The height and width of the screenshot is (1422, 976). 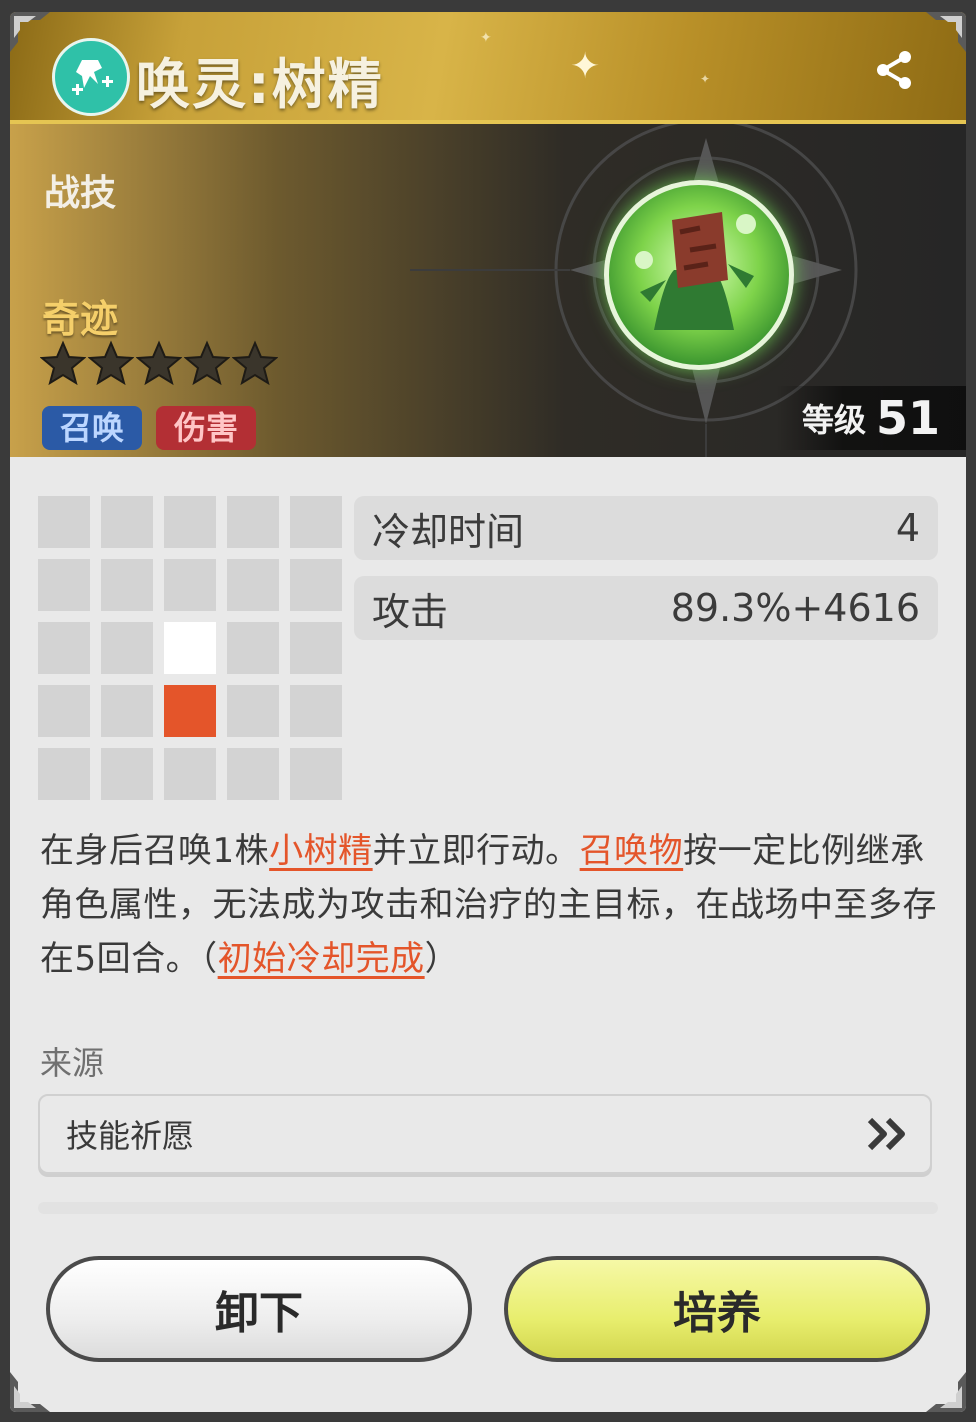 What do you see at coordinates (206, 428) in the screenshot?
I see `tag-damage: 伤害` at bounding box center [206, 428].